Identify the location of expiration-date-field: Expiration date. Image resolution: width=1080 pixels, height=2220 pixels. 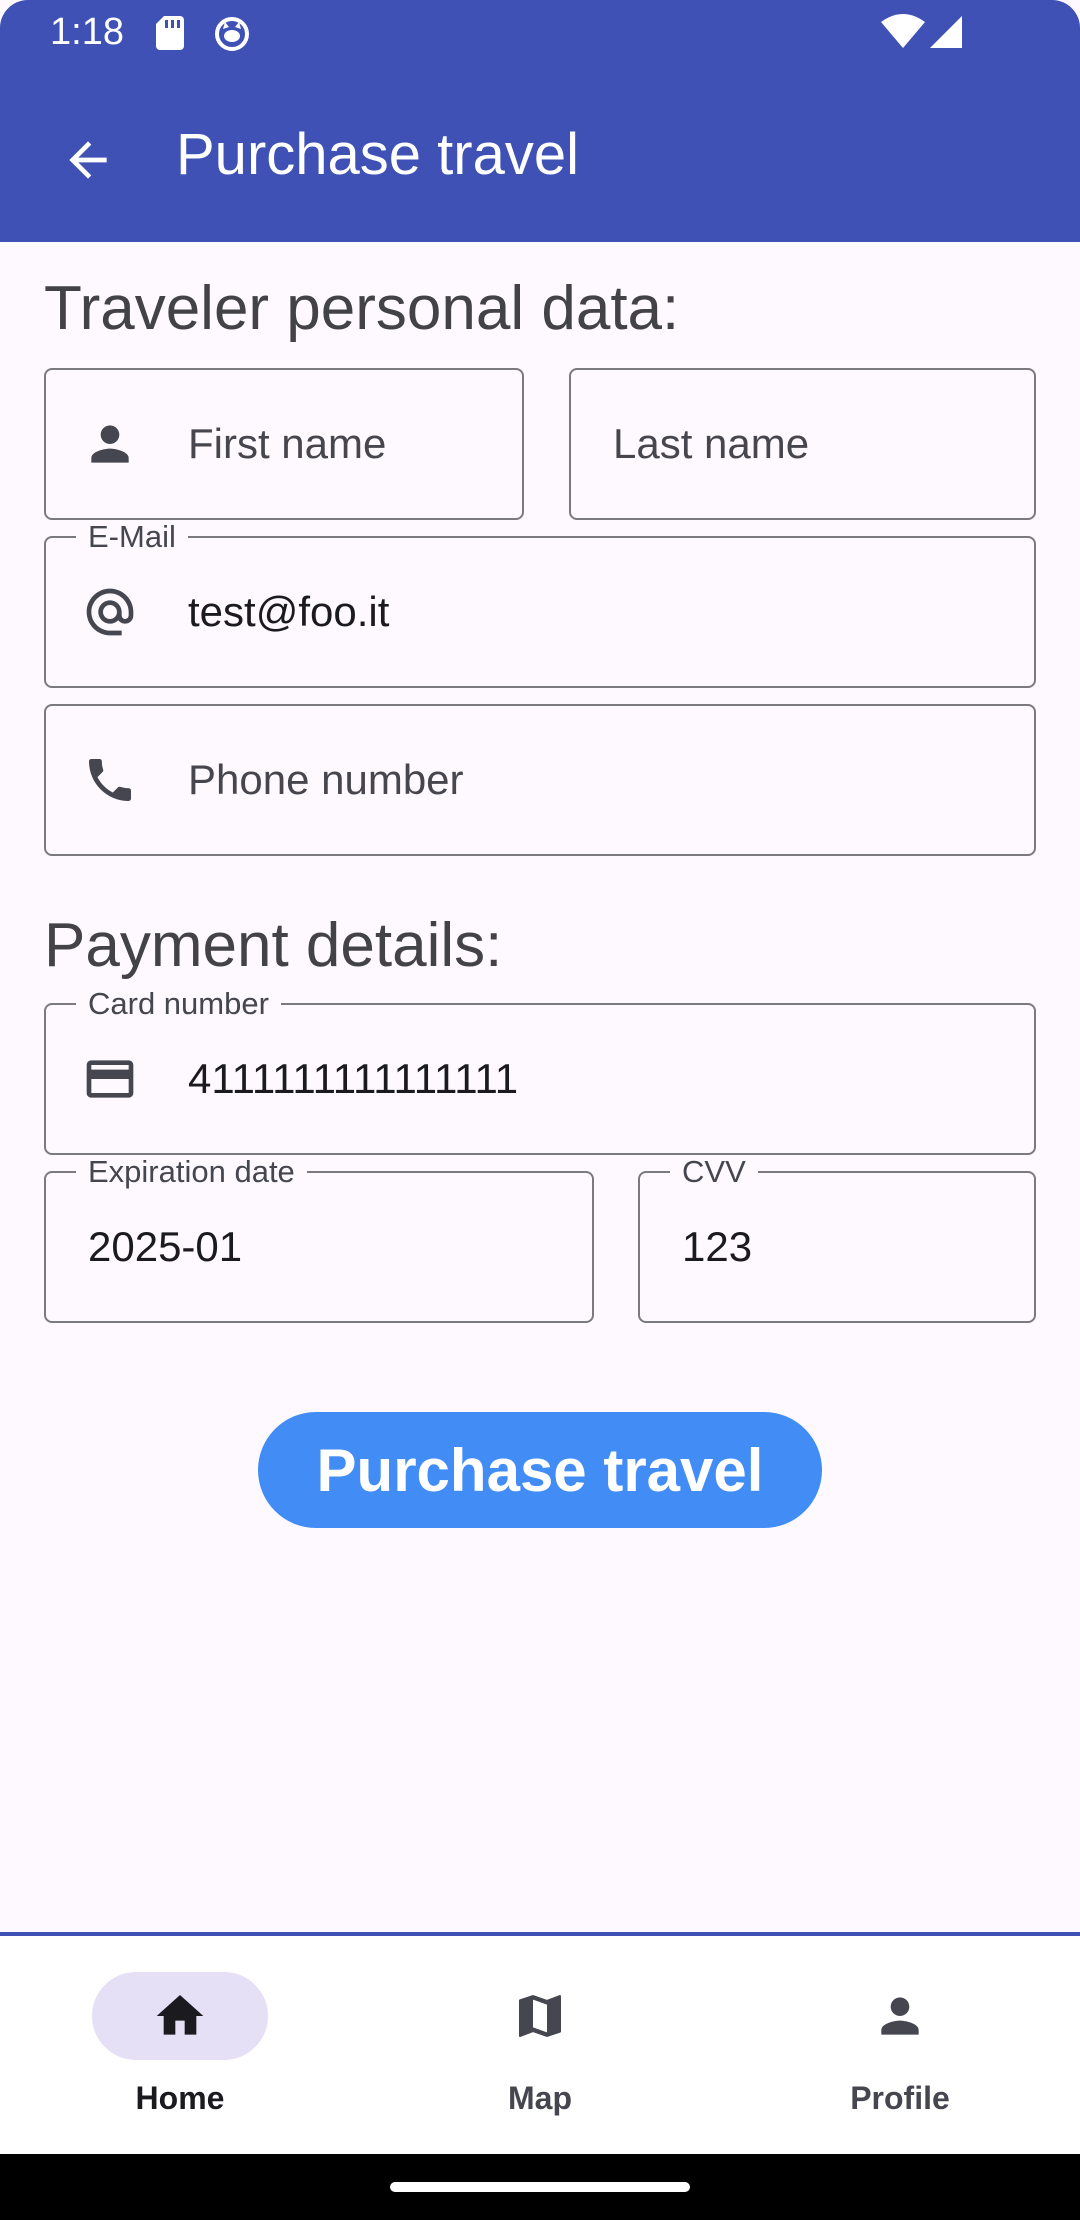
(319, 1239).